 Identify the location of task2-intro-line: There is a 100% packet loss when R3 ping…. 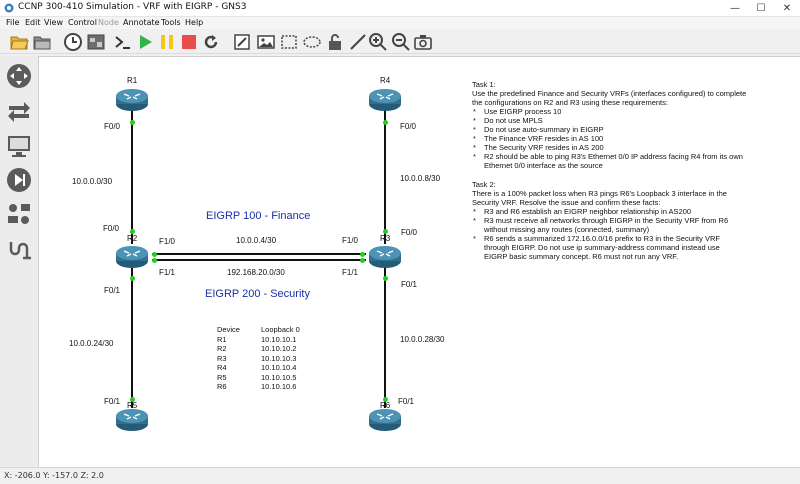
(599, 193).